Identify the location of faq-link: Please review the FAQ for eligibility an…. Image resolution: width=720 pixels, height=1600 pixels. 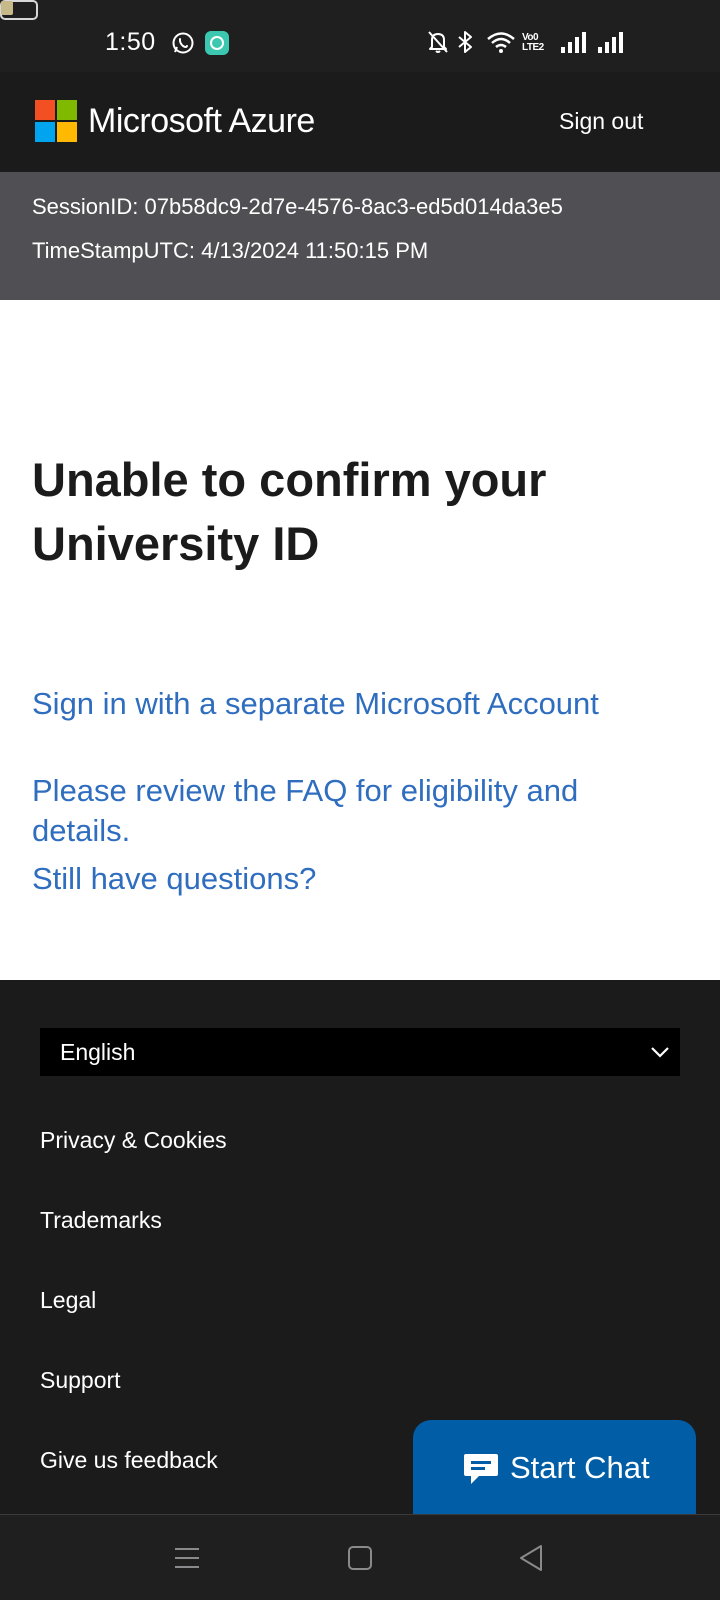
(352, 811).